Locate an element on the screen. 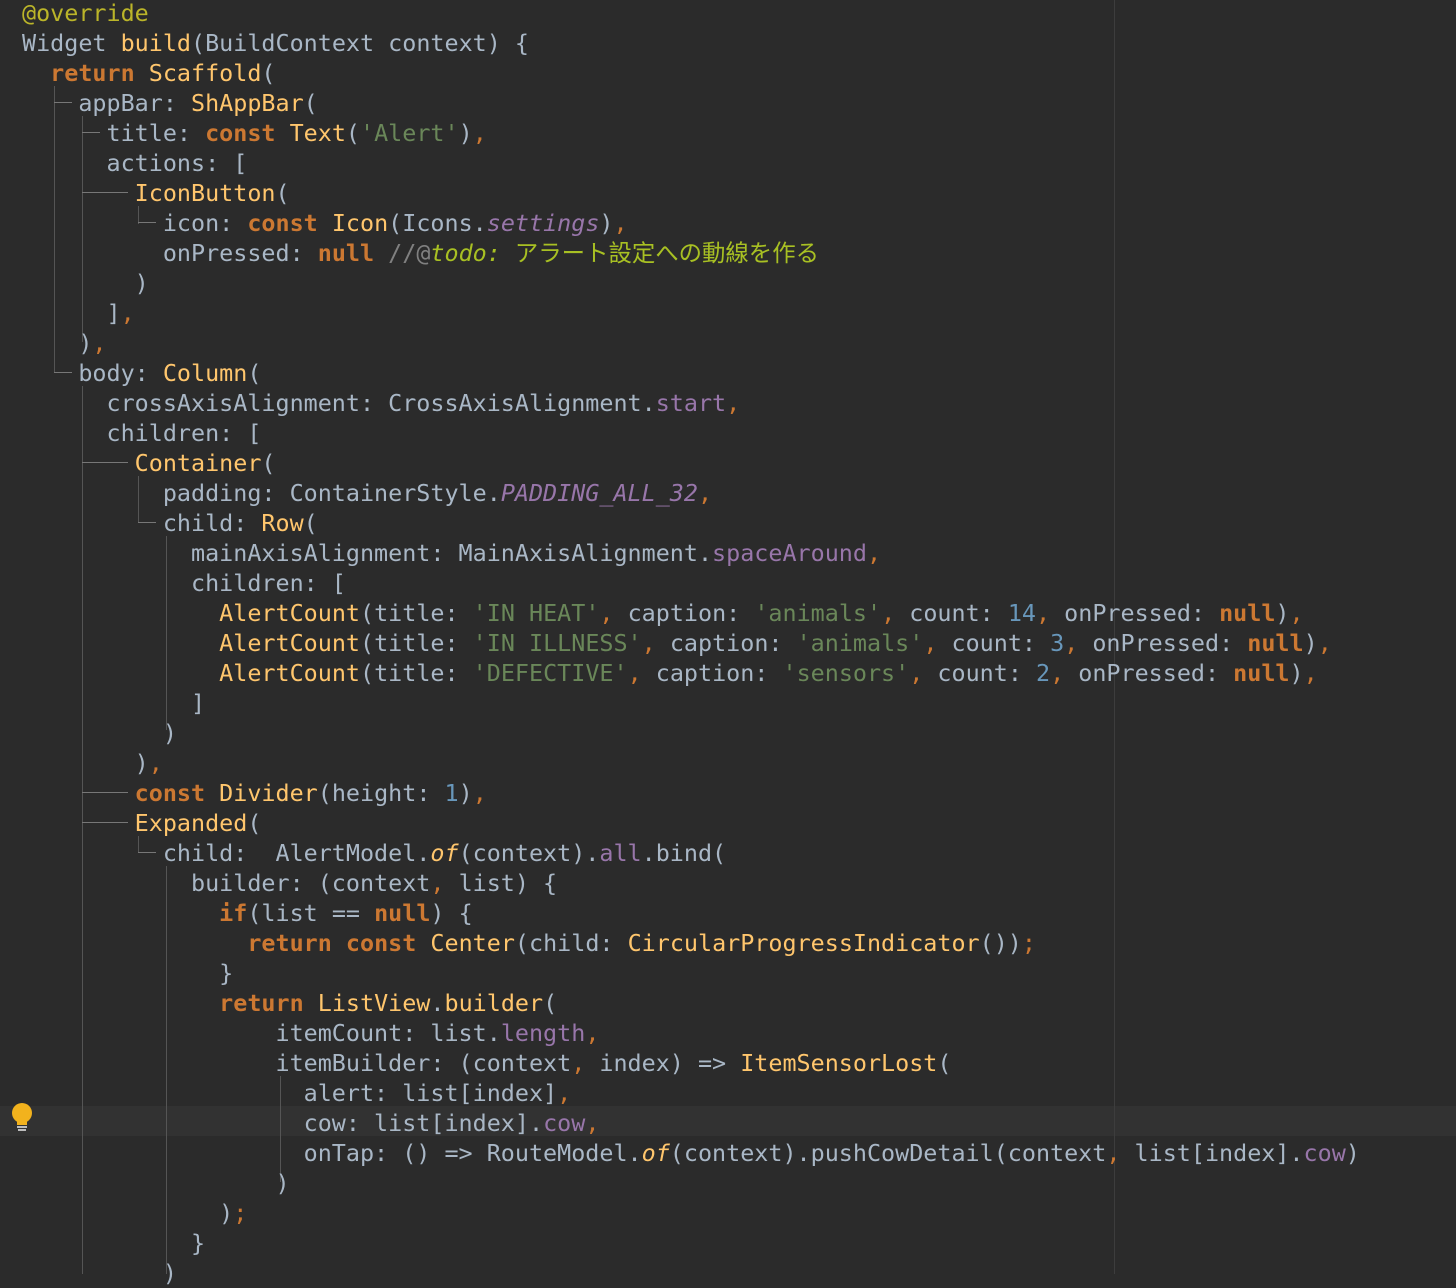 This screenshot has width=1456, height=1288. code-line: cow: list[index].cow, is located at coordinates (311, 1123).